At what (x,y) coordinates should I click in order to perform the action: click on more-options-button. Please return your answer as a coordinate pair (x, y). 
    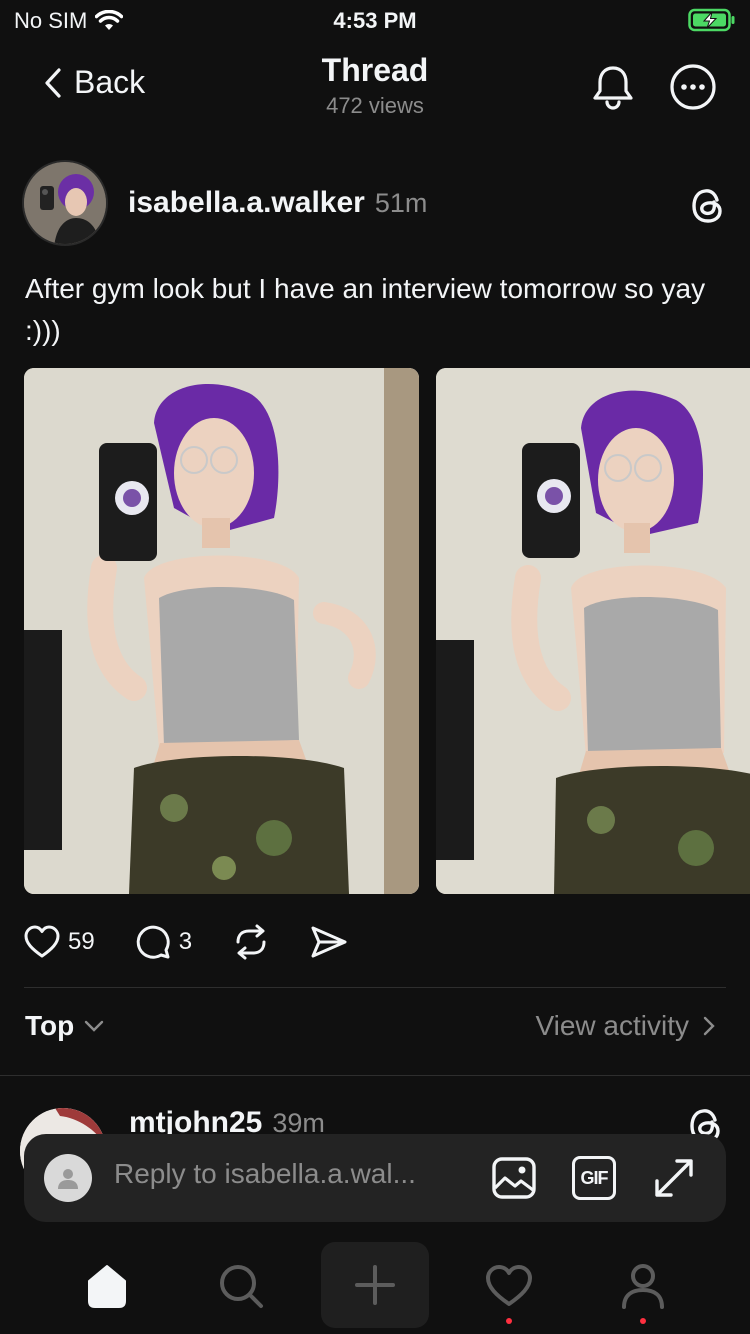
    Looking at the image, I should click on (693, 87).